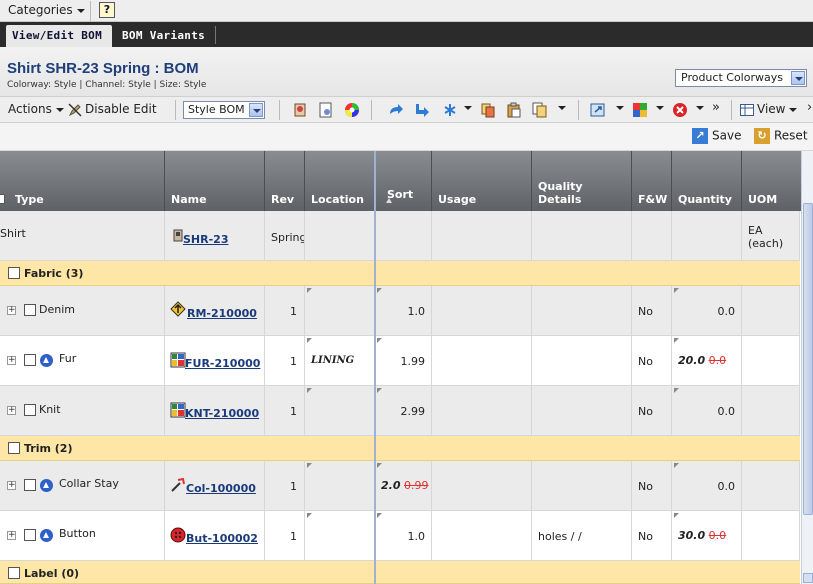 The image size is (813, 584). Describe the element at coordinates (59, 36) in the screenshot. I see `tab-view-edit-bom: View/Edit BOM` at that location.